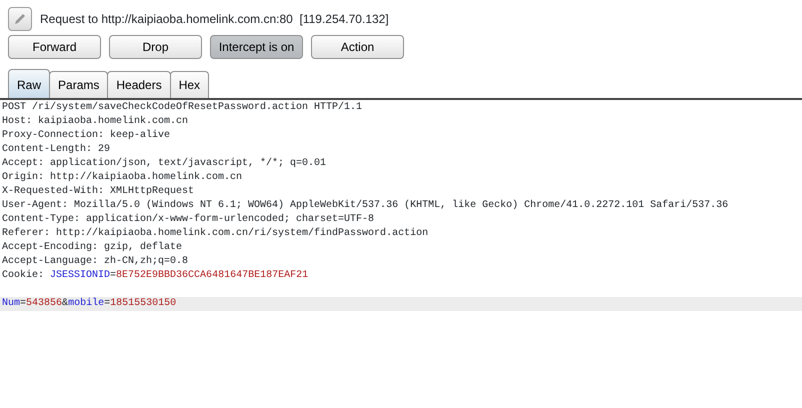 The width and height of the screenshot is (802, 408). What do you see at coordinates (357, 47) in the screenshot?
I see `action-button: Action` at bounding box center [357, 47].